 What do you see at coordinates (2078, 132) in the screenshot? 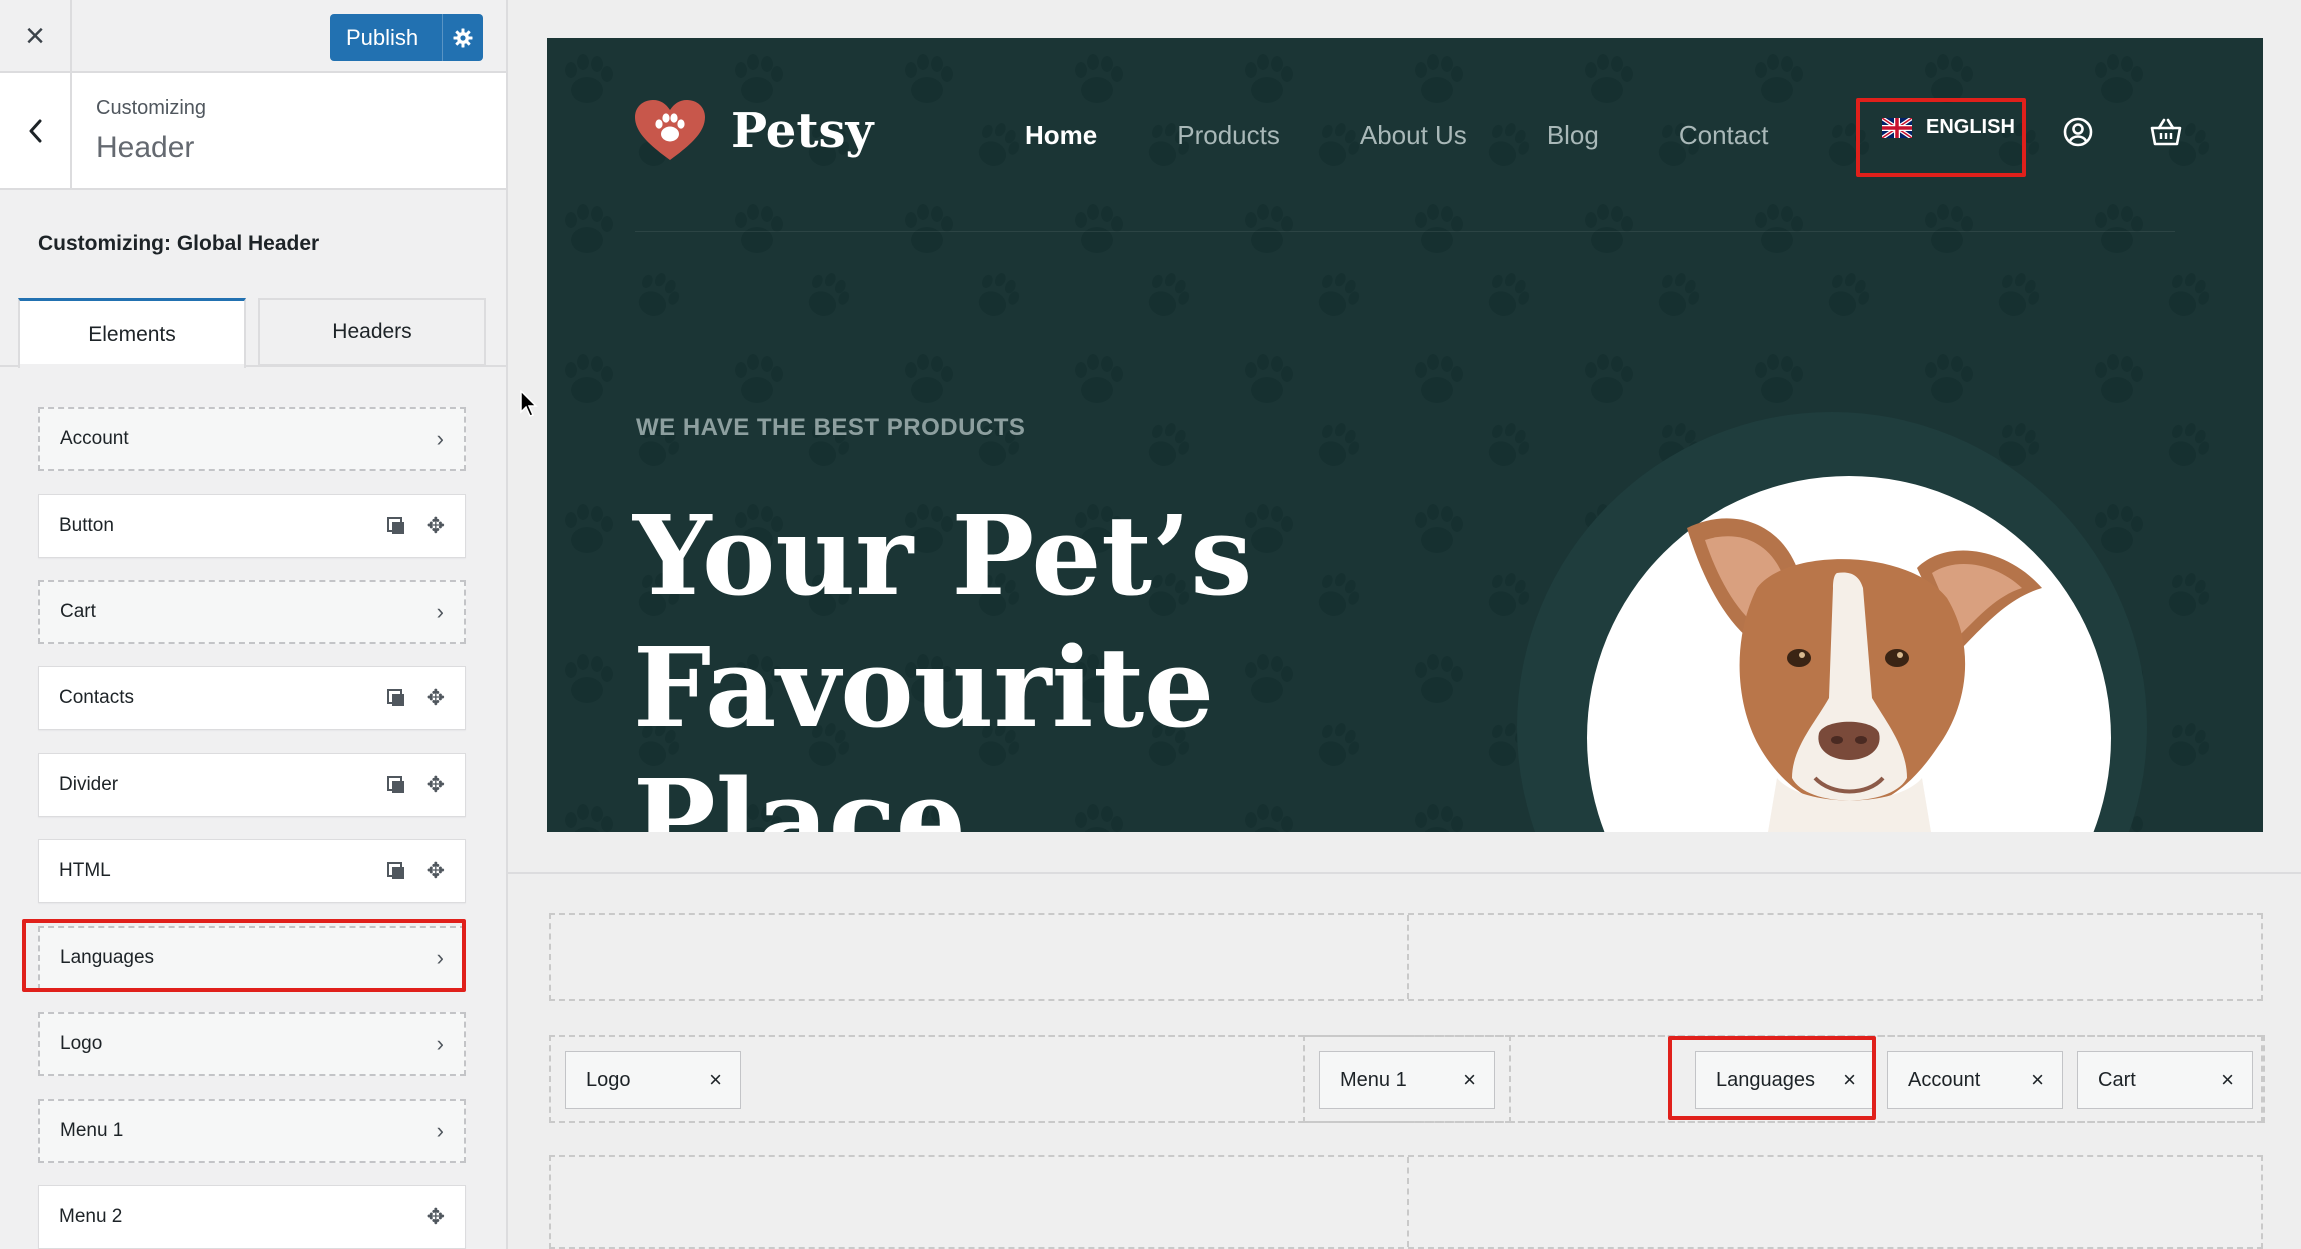
I see `account-icon` at bounding box center [2078, 132].